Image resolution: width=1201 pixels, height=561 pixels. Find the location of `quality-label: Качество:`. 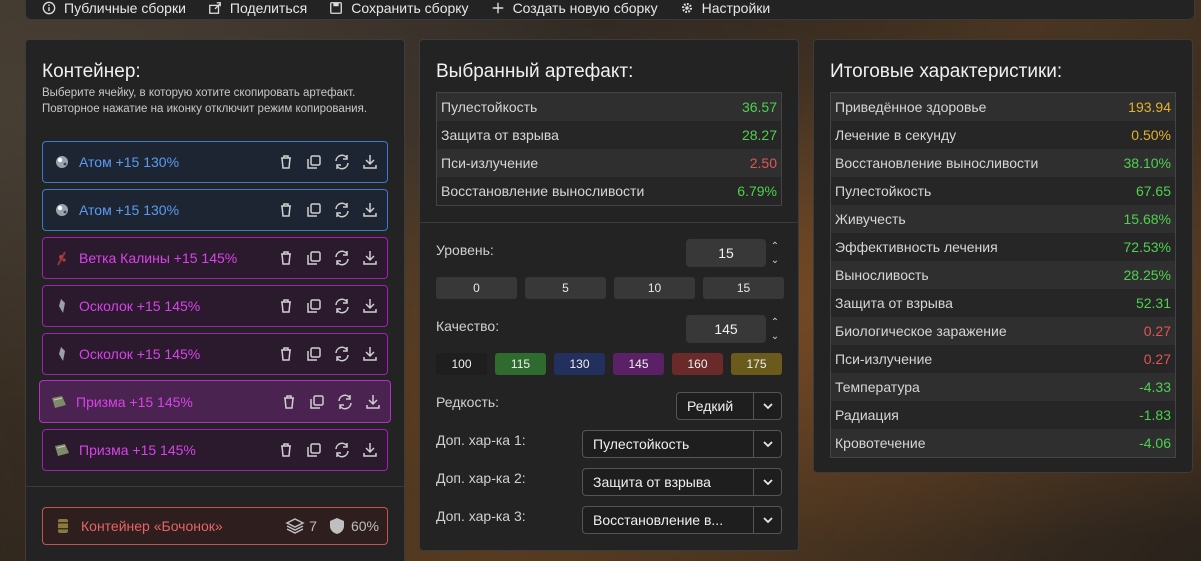

quality-label: Качество: is located at coordinates (468, 326).